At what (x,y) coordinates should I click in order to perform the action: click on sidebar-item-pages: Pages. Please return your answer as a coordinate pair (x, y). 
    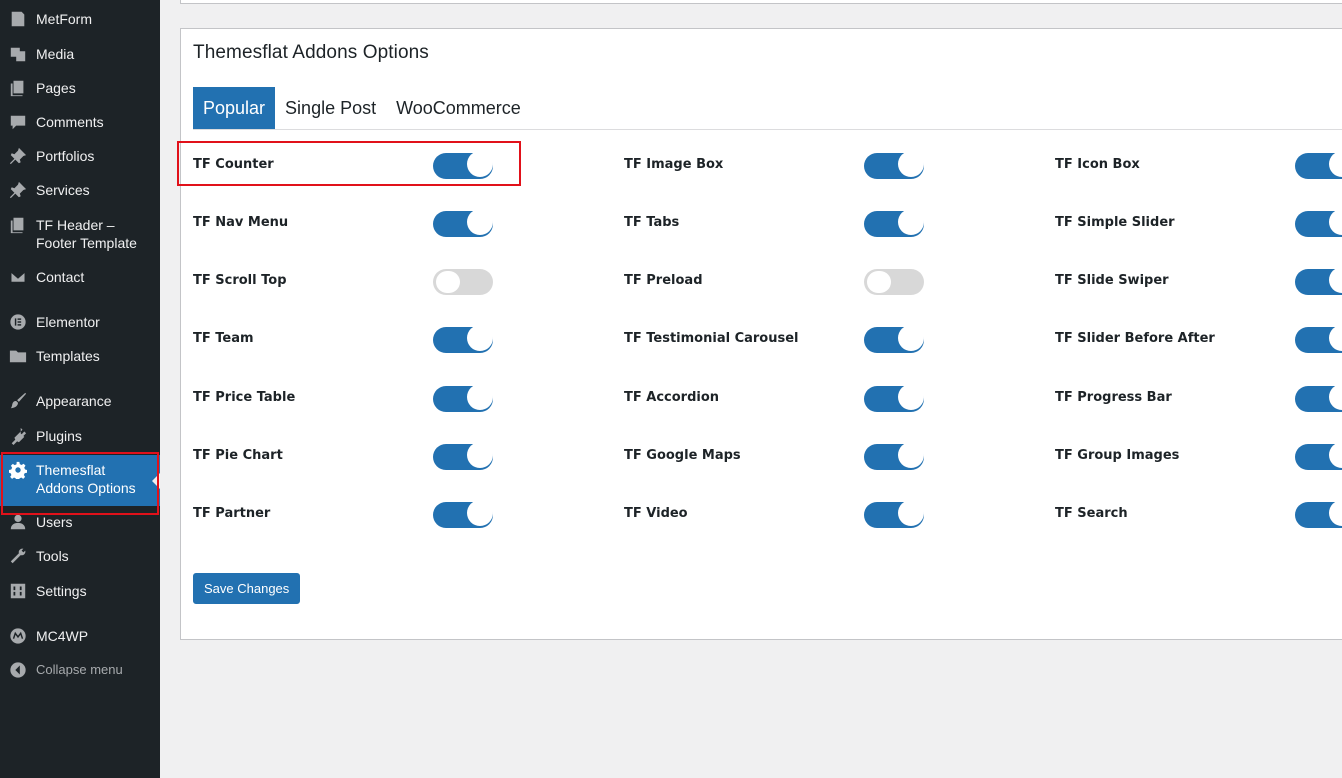
    Looking at the image, I should click on (80, 88).